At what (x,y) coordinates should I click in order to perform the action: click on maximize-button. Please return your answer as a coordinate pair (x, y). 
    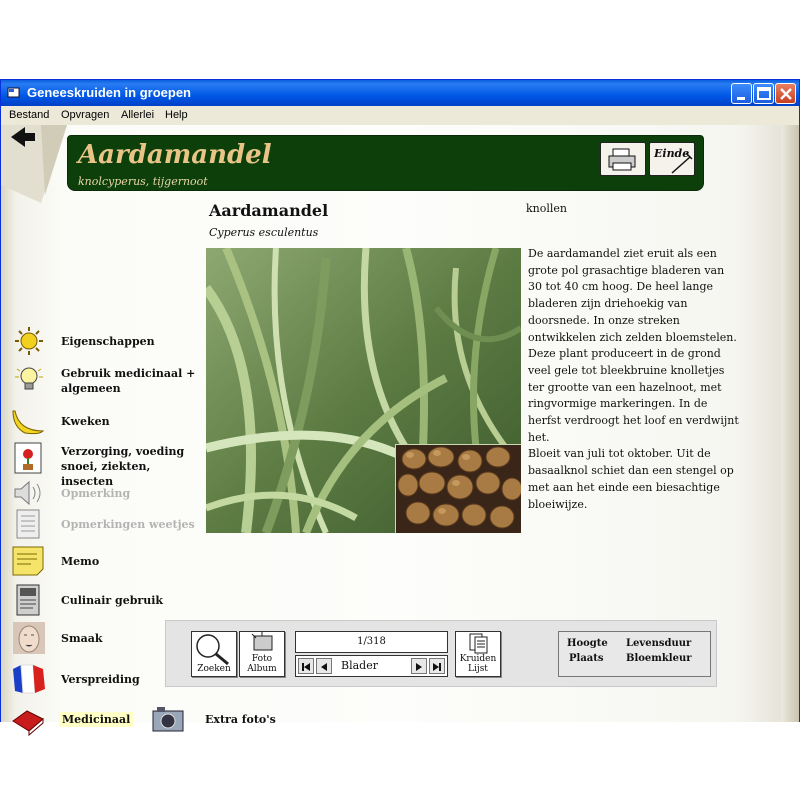
    Looking at the image, I should click on (763, 93).